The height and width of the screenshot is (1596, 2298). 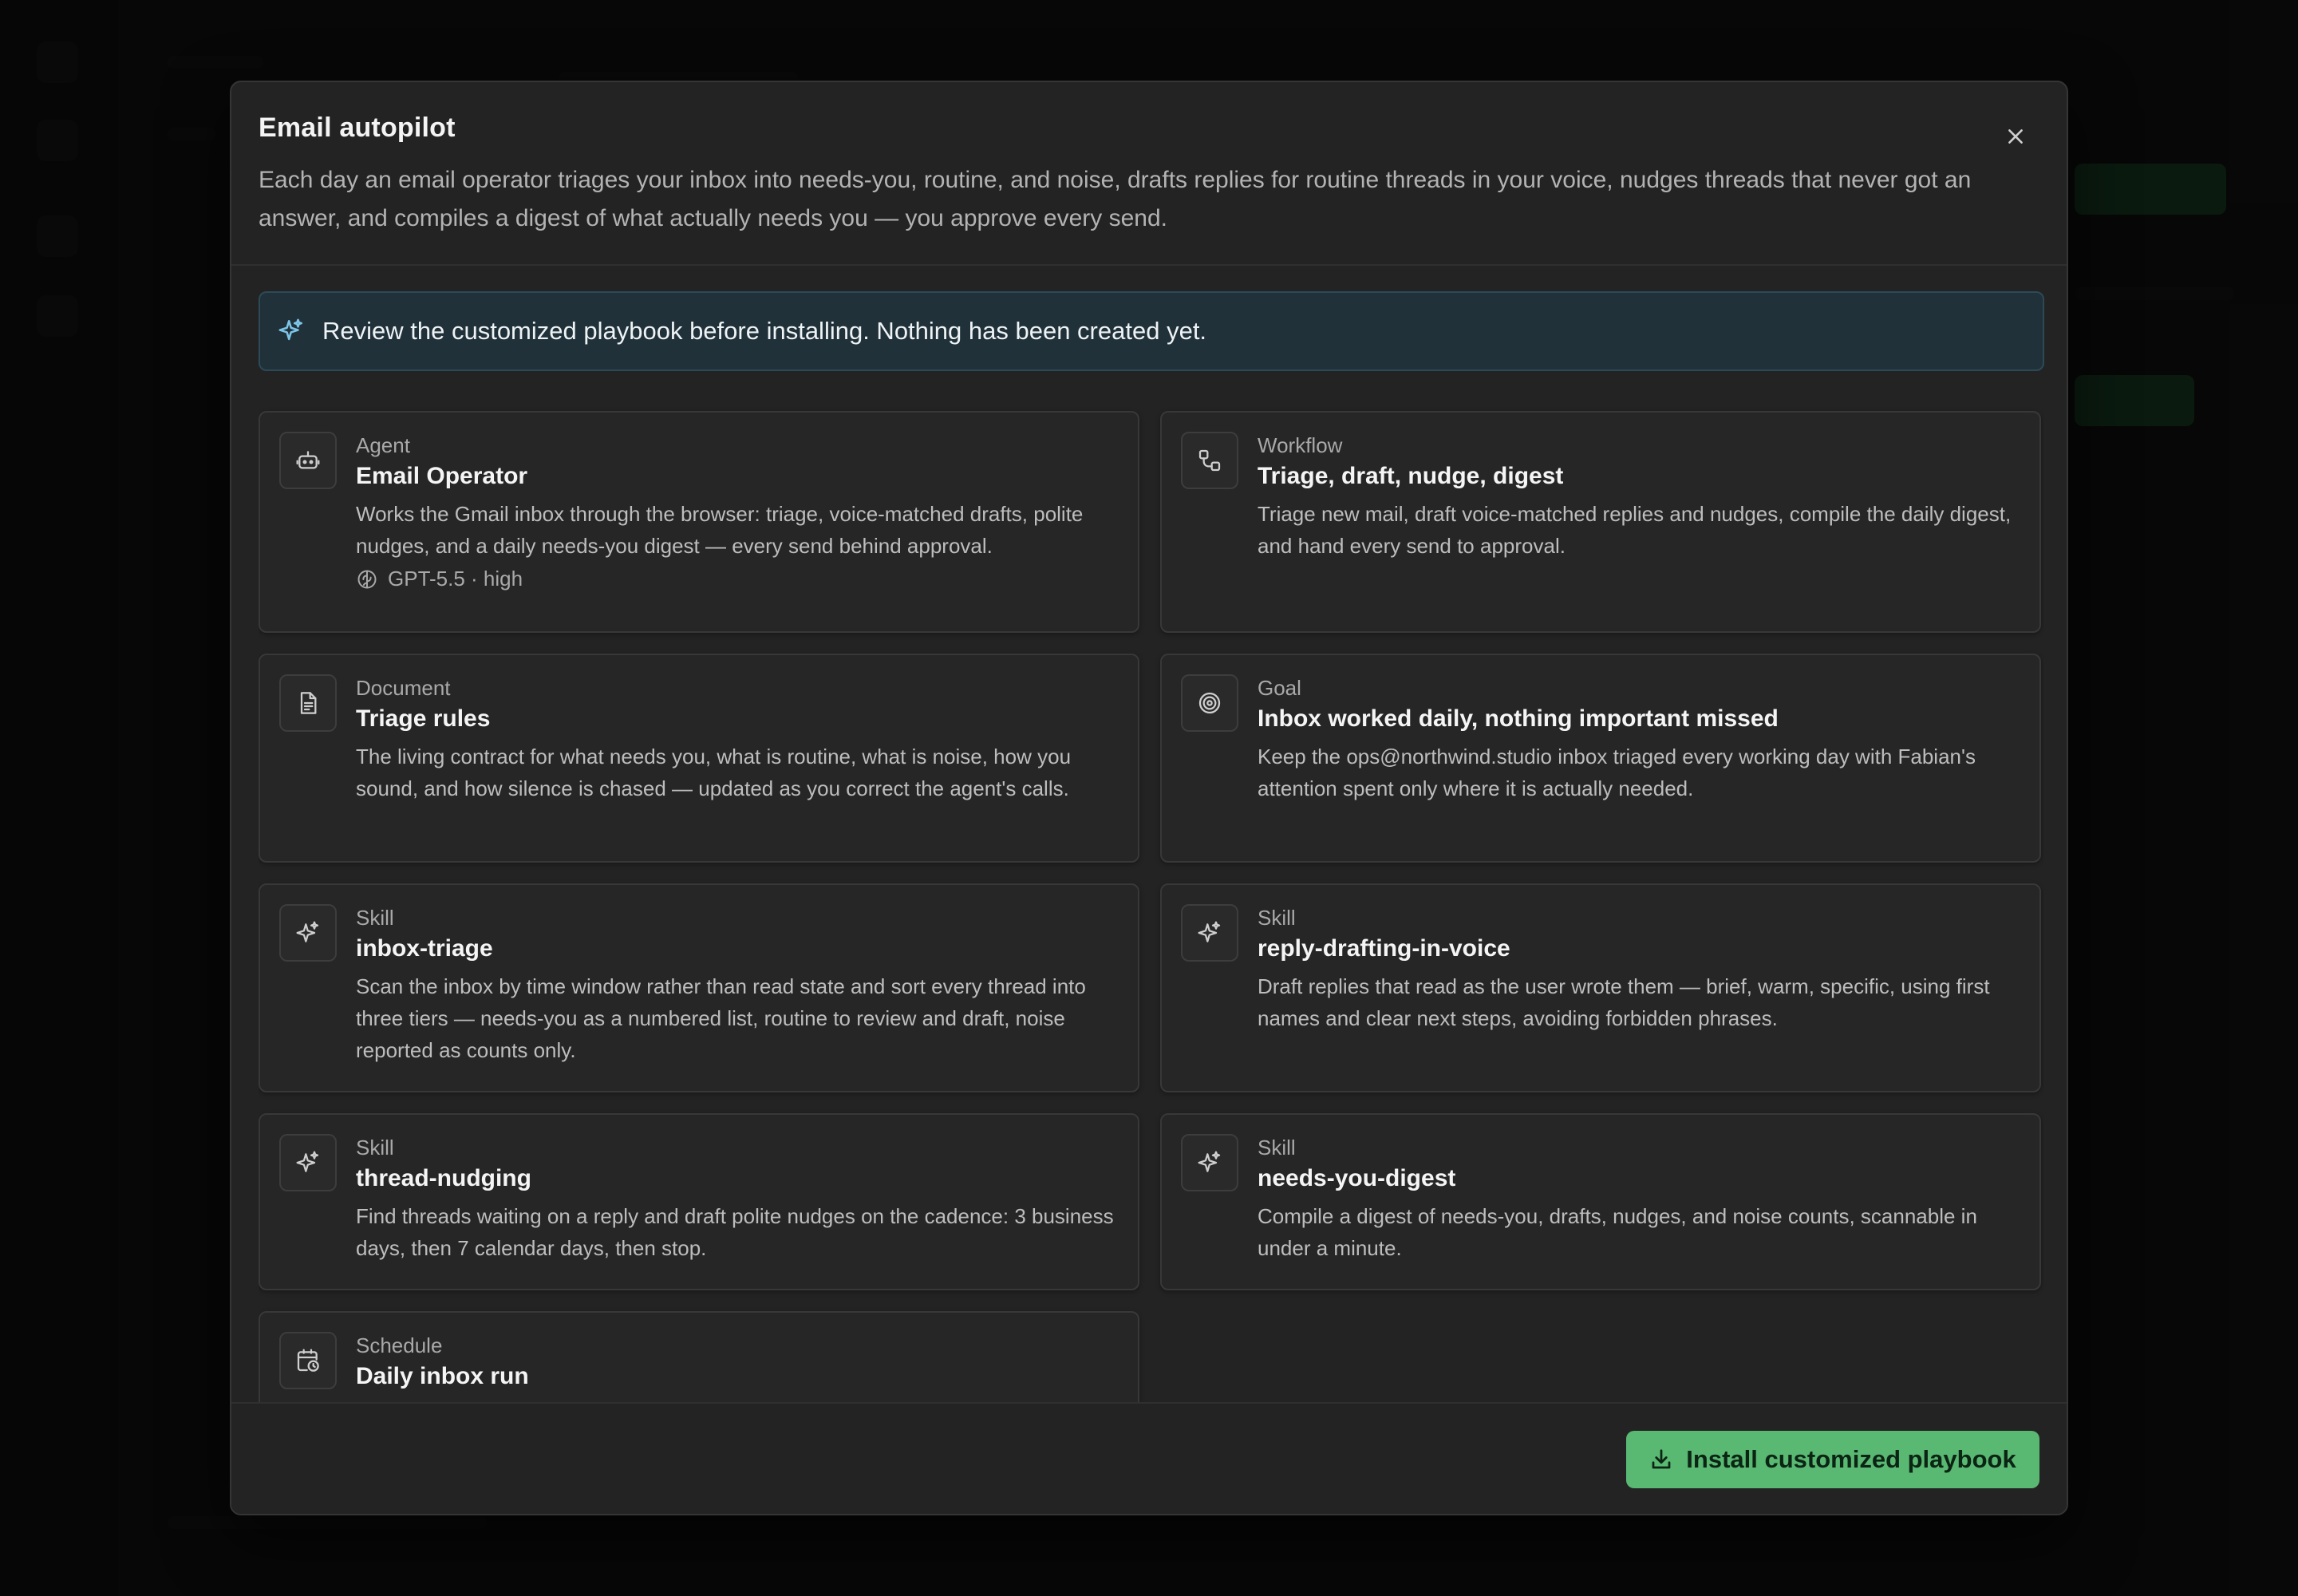 I want to click on close-icon, so click(x=2015, y=136).